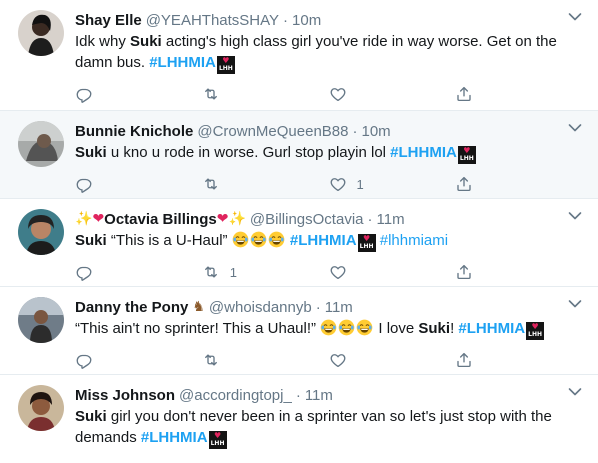  What do you see at coordinates (360, 184) in the screenshot?
I see `like-count: 1` at bounding box center [360, 184].